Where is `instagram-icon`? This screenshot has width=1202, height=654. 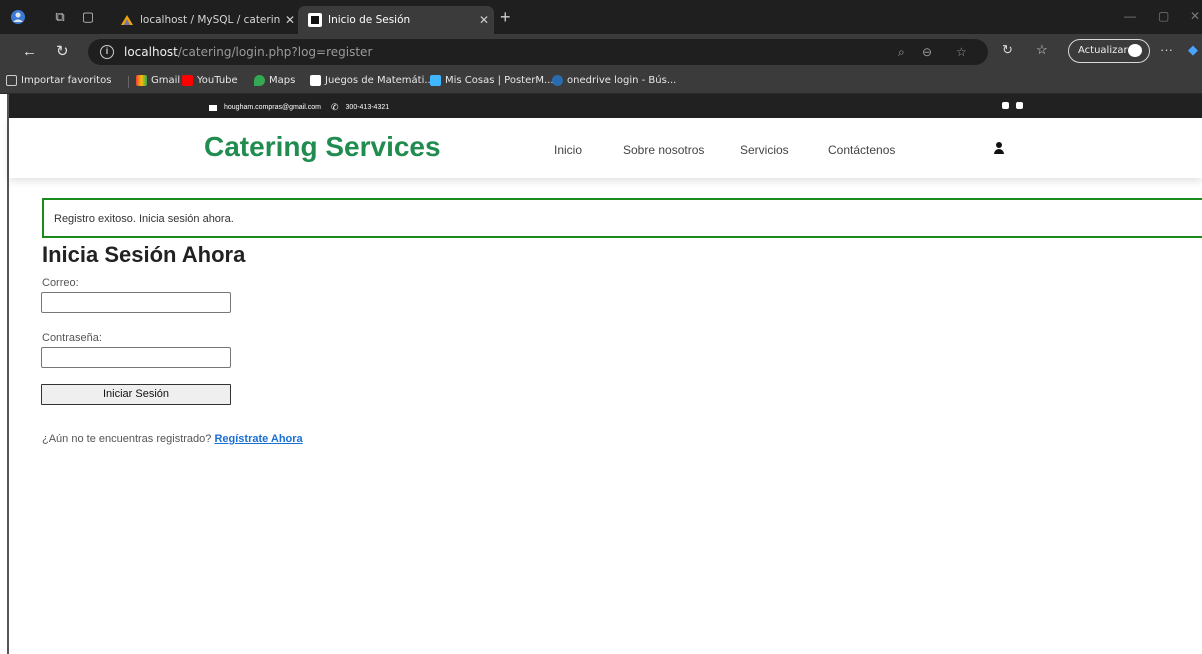
instagram-icon is located at coordinates (1005, 105).